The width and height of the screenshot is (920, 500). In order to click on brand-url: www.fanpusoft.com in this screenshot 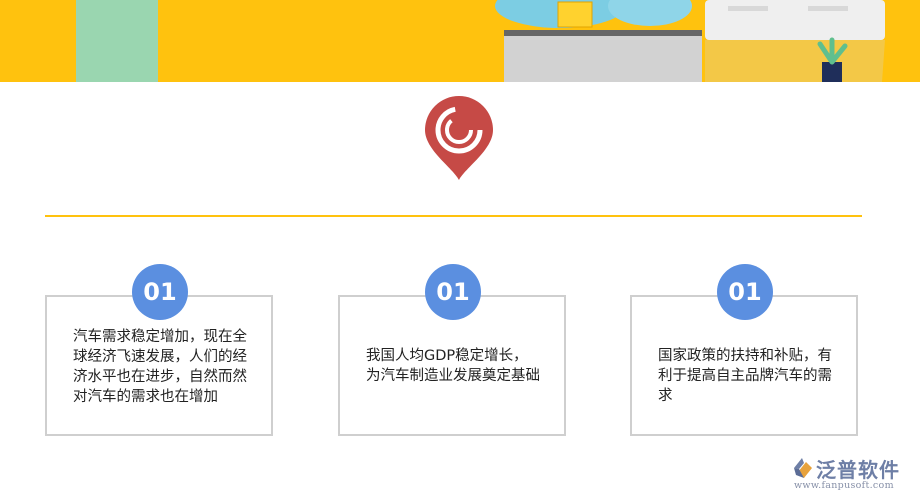, I will do `click(844, 485)`.